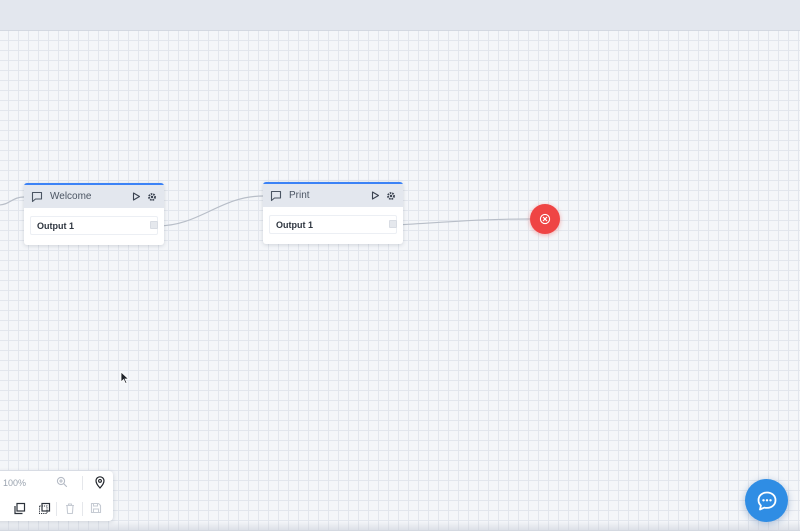 This screenshot has height=531, width=800. Describe the element at coordinates (71, 196) in the screenshot. I see `node-title: Welcome` at that location.